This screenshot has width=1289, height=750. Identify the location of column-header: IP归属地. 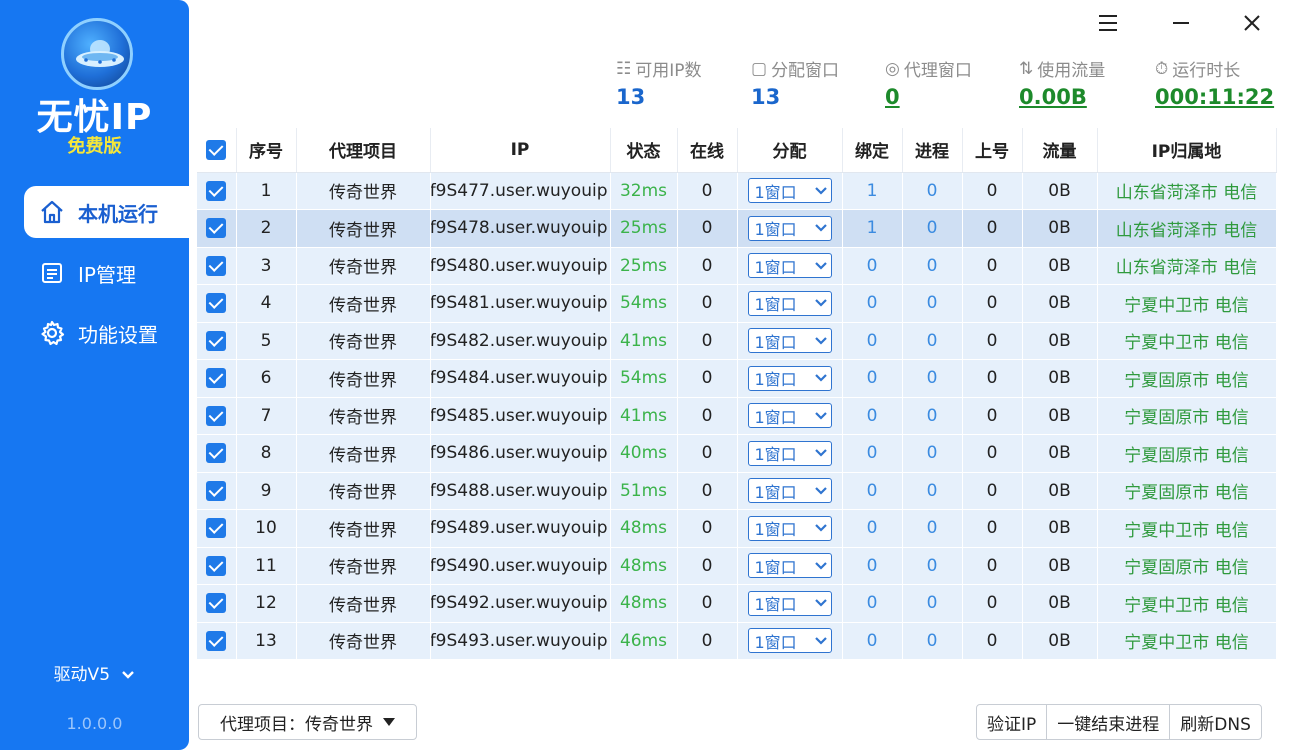
(1187, 150).